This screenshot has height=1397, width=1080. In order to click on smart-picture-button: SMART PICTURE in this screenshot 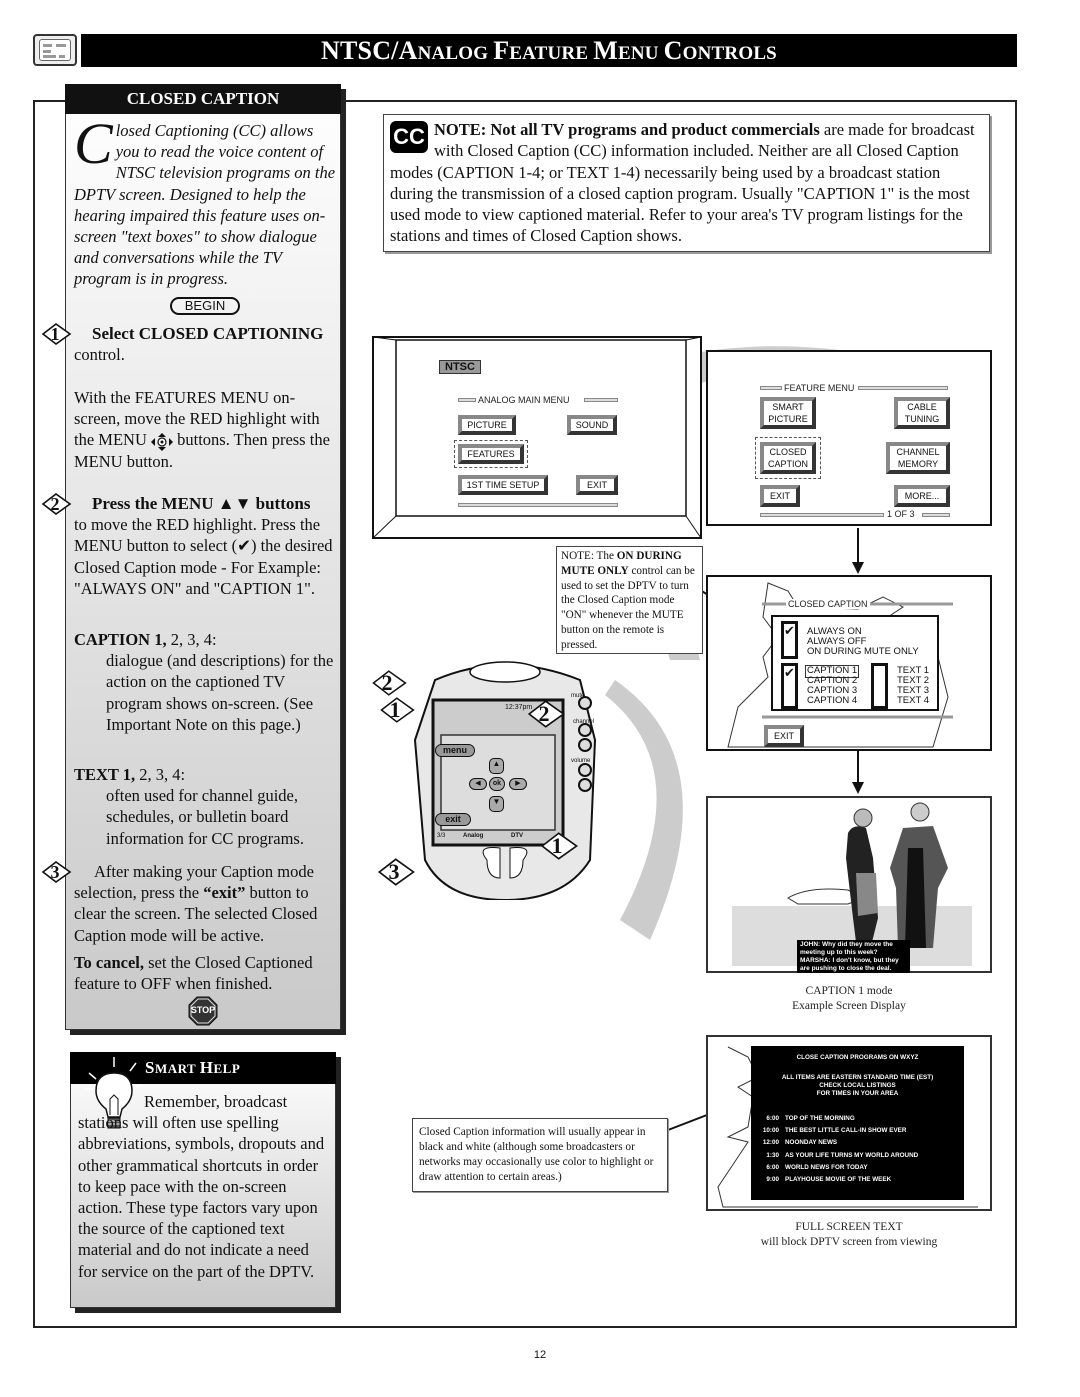, I will do `click(788, 413)`.